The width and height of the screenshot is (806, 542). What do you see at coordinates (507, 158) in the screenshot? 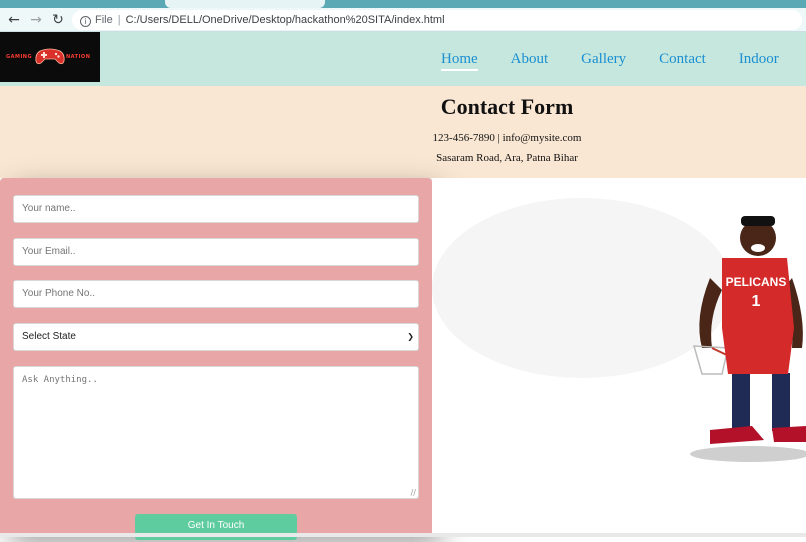
I see `contact-address: Sasaram Road, Ara, Patna Bihar` at bounding box center [507, 158].